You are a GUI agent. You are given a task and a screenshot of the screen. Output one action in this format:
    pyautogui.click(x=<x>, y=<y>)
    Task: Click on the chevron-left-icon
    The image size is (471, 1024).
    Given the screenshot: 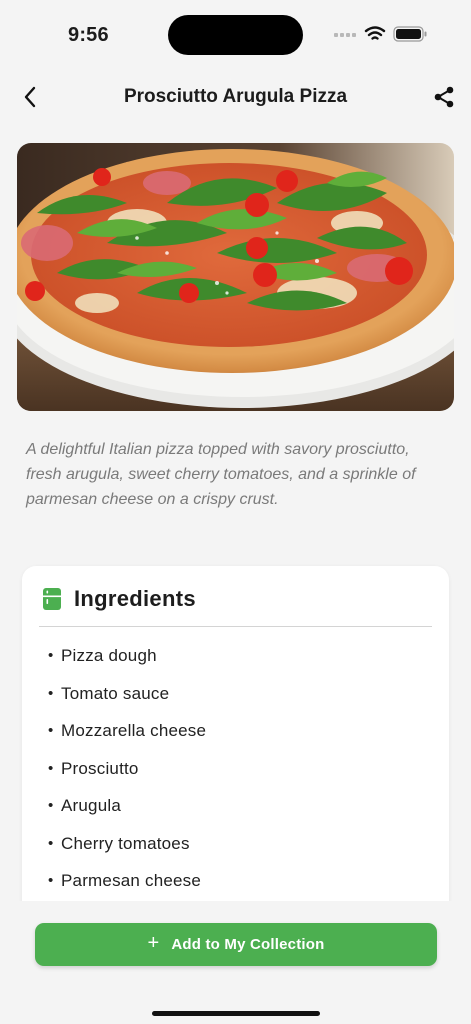 What is the action you would take?
    pyautogui.click(x=30, y=97)
    